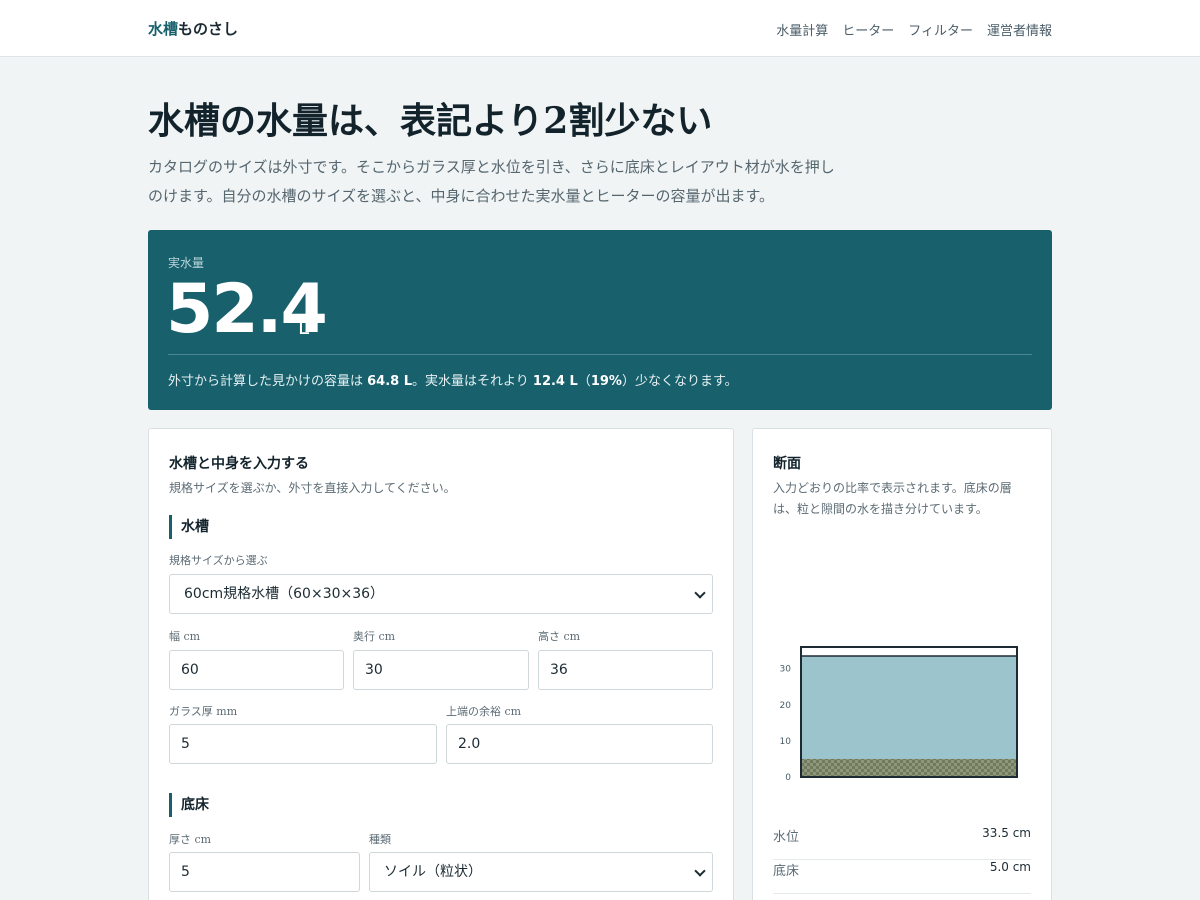  What do you see at coordinates (441, 670) in the screenshot?
I see `depth-input: 30` at bounding box center [441, 670].